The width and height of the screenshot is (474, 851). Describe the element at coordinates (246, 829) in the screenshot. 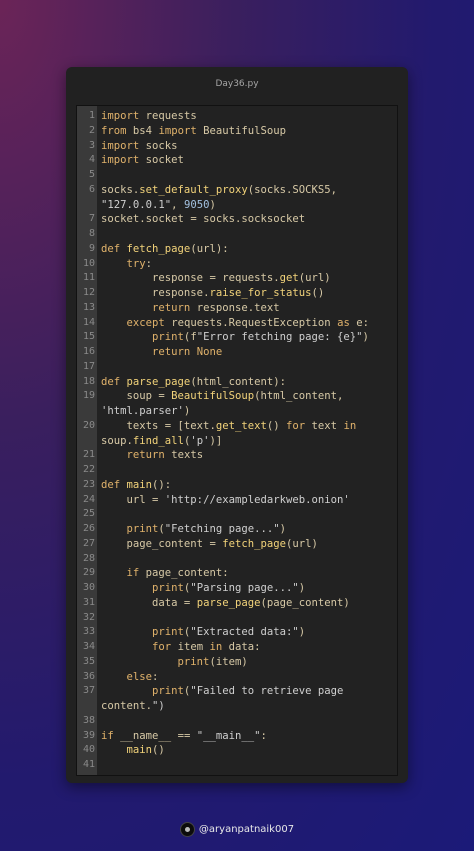

I see `author-handle: @aryanpatnaik007` at that location.